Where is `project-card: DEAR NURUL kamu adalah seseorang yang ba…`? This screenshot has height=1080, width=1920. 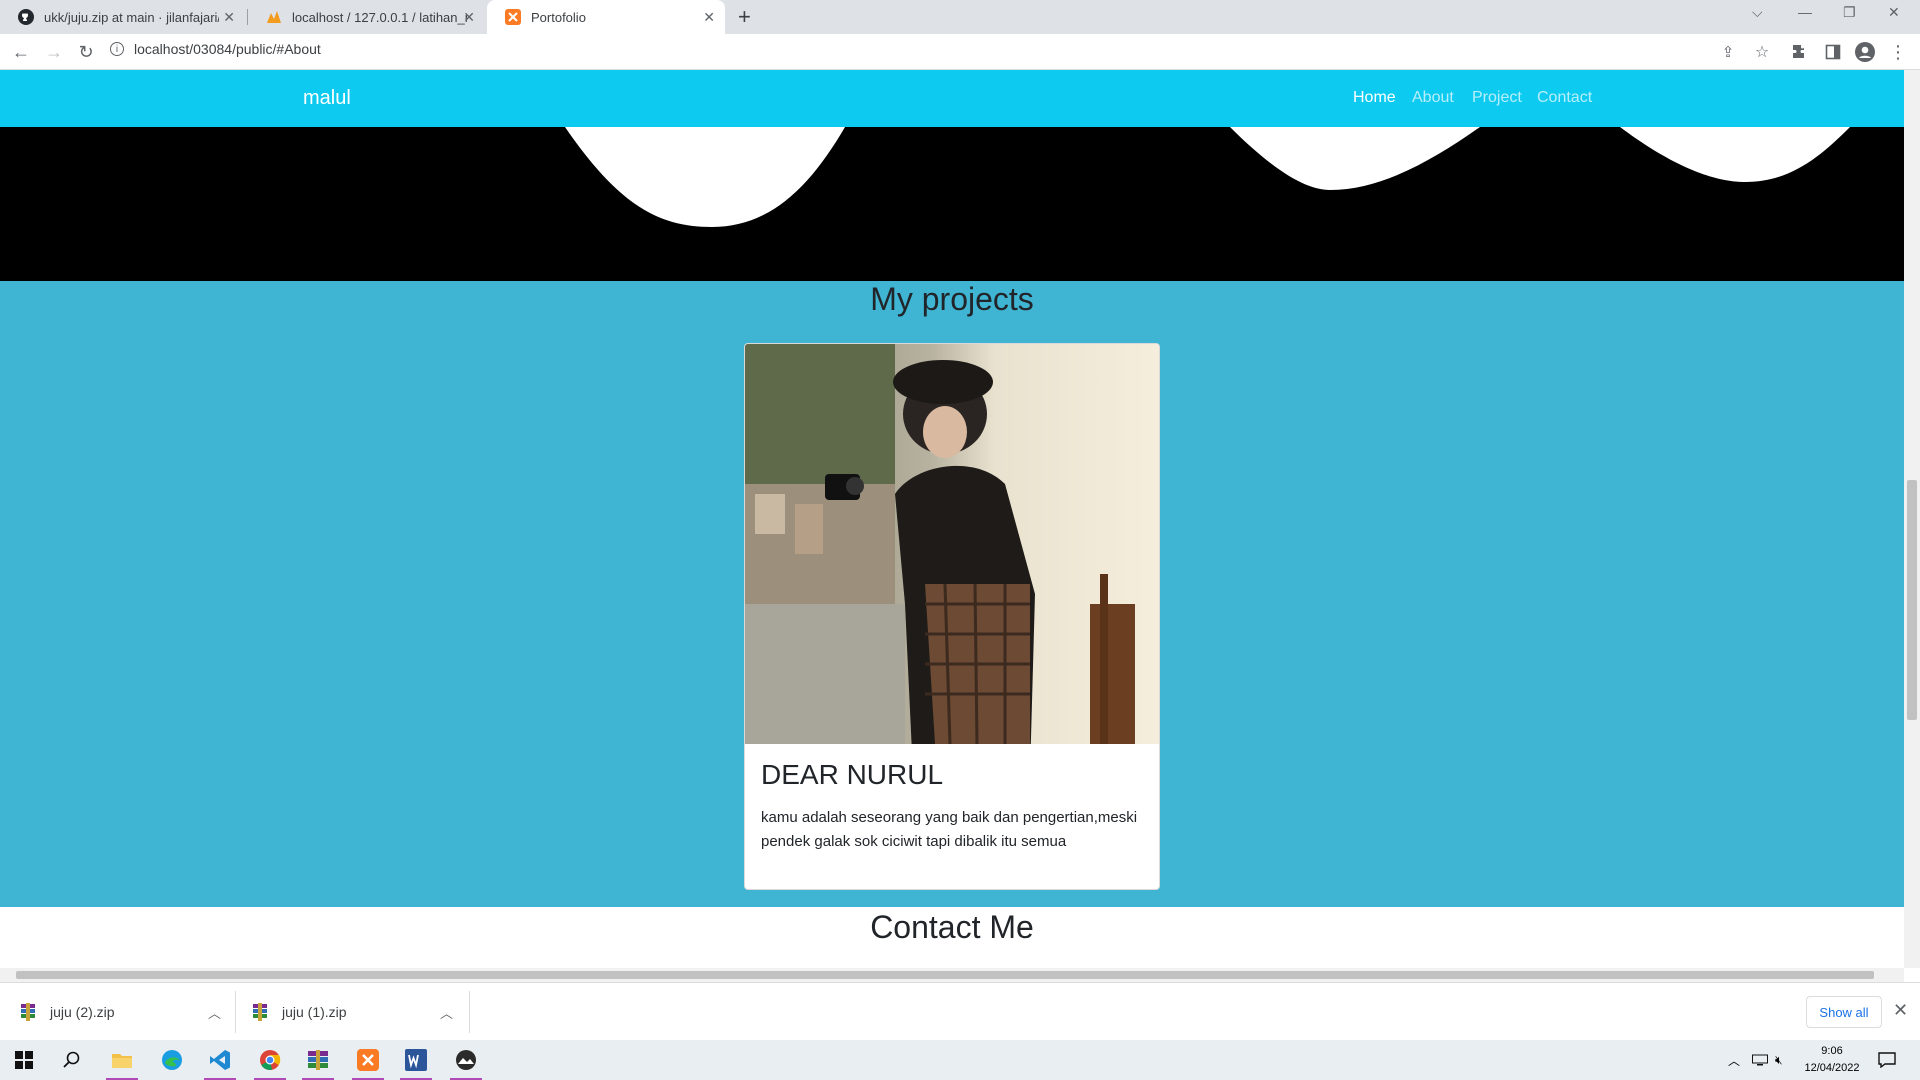 project-card: DEAR NURUL kamu adalah seseorang yang ba… is located at coordinates (952, 616).